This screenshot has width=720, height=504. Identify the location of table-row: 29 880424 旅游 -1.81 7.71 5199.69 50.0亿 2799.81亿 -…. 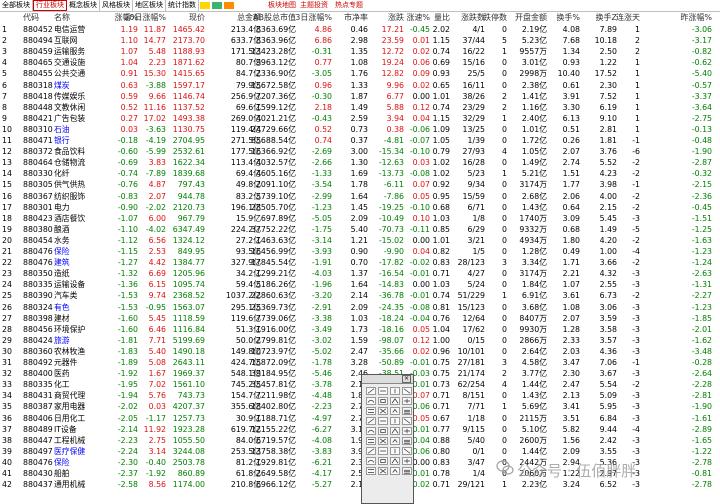
(360, 340).